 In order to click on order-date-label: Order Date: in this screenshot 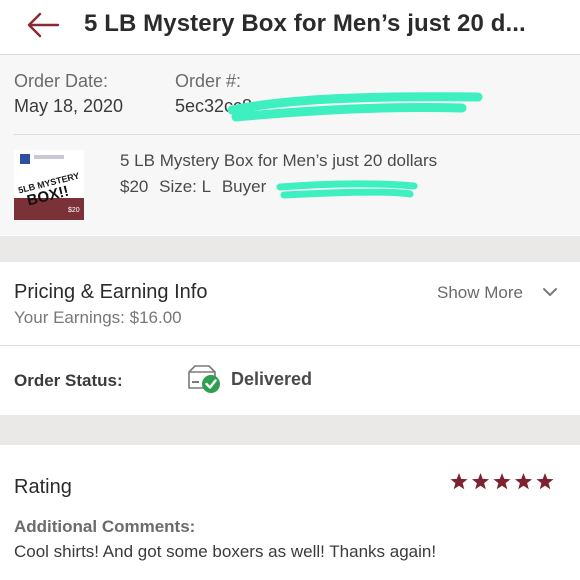, I will do `click(61, 81)`.